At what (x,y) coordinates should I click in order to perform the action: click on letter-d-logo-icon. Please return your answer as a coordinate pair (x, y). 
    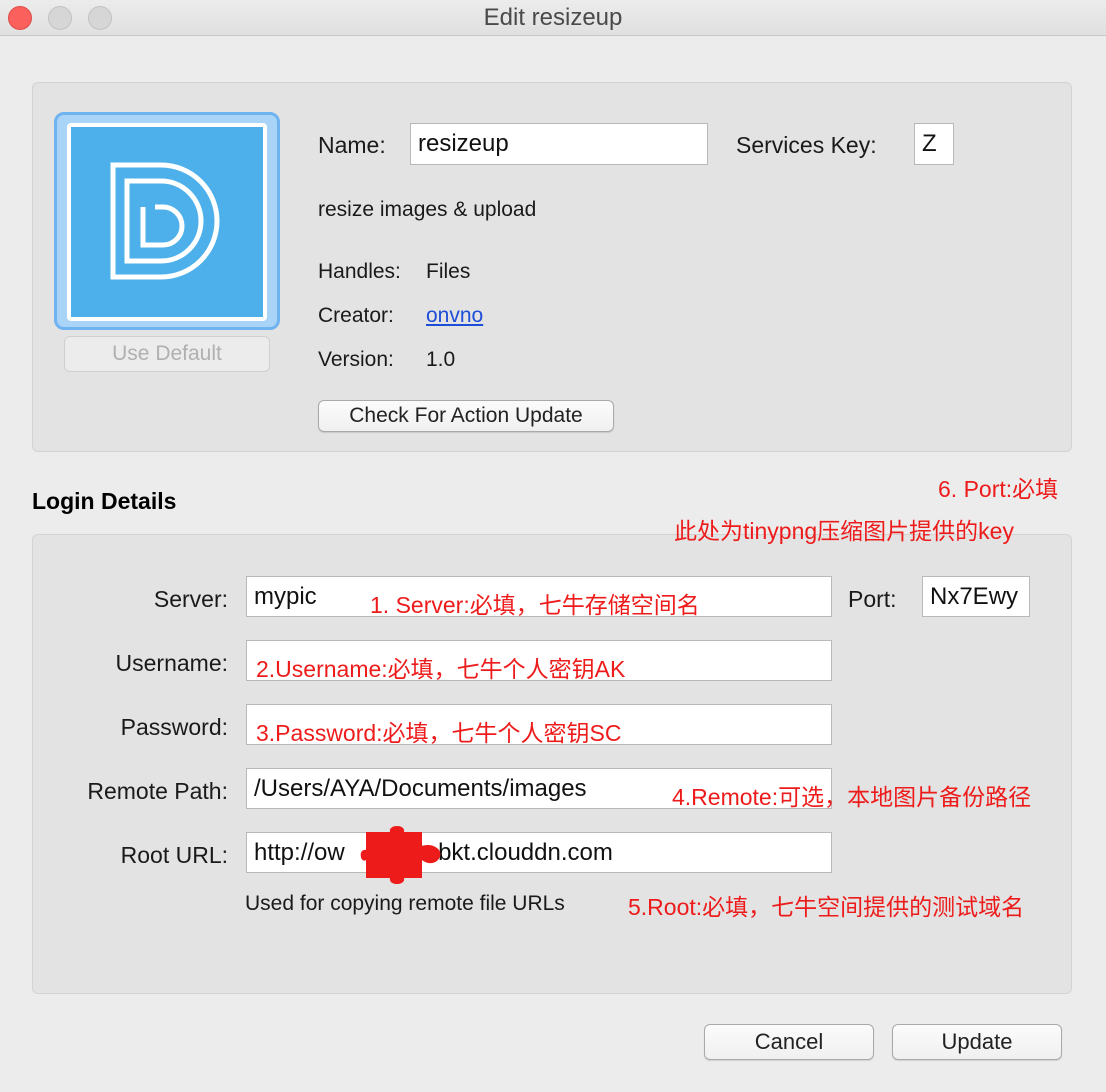
    Looking at the image, I should click on (165, 221).